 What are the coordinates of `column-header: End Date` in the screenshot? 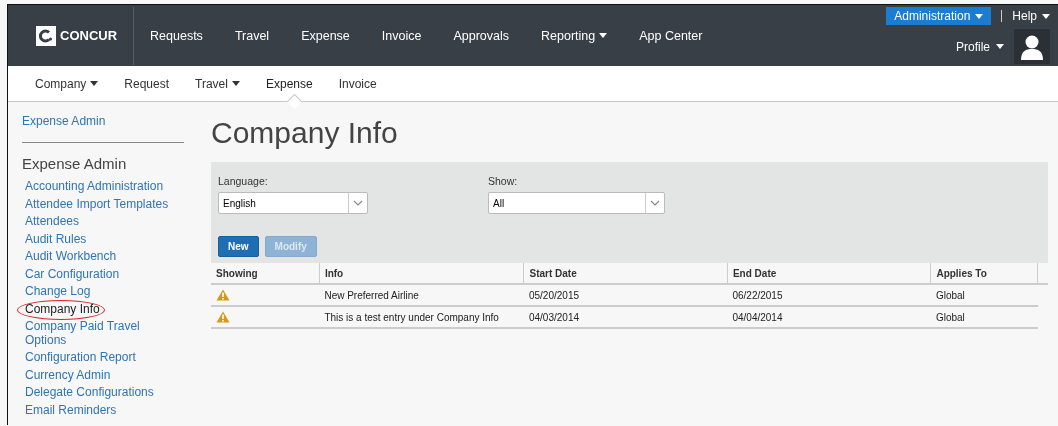 It's located at (829, 273).